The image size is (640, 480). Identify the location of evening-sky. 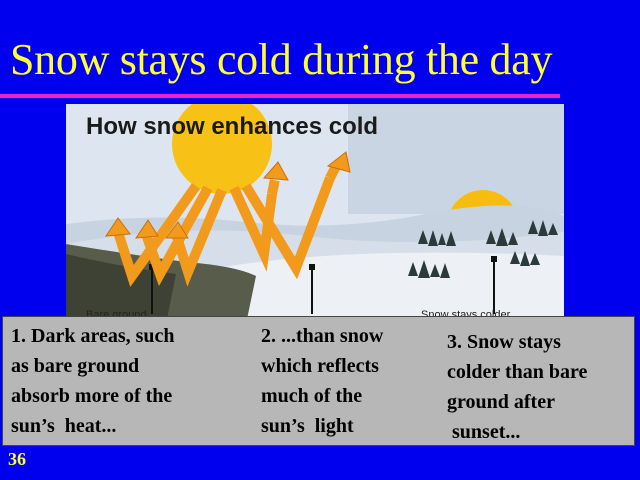
(456, 159).